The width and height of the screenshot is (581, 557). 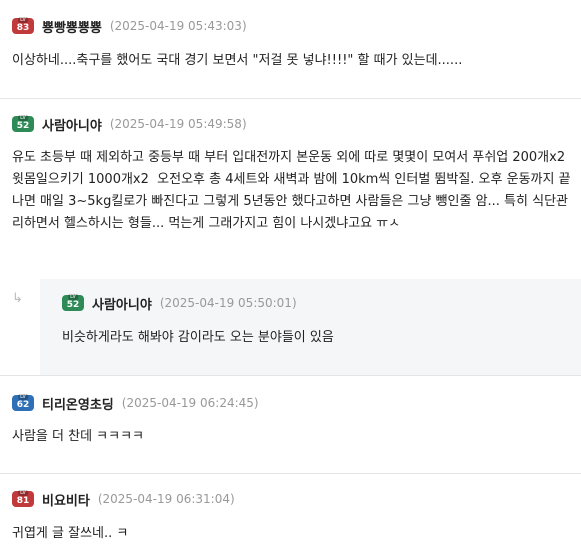 I want to click on comment-text: 사람을 더 찬데 ㅋㅋㅋㅋ, so click(x=78, y=436).